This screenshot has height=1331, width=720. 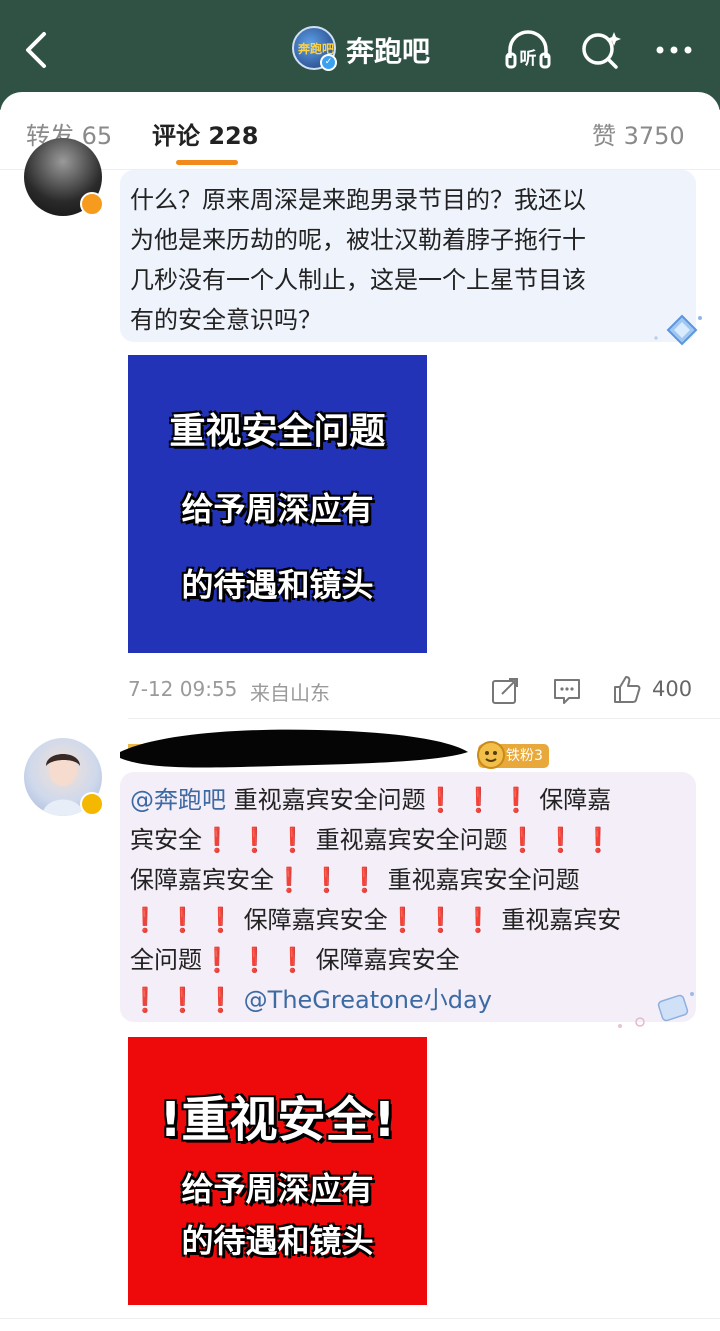 I want to click on comment-line: 有的安全意识吗？, so click(x=226, y=320).